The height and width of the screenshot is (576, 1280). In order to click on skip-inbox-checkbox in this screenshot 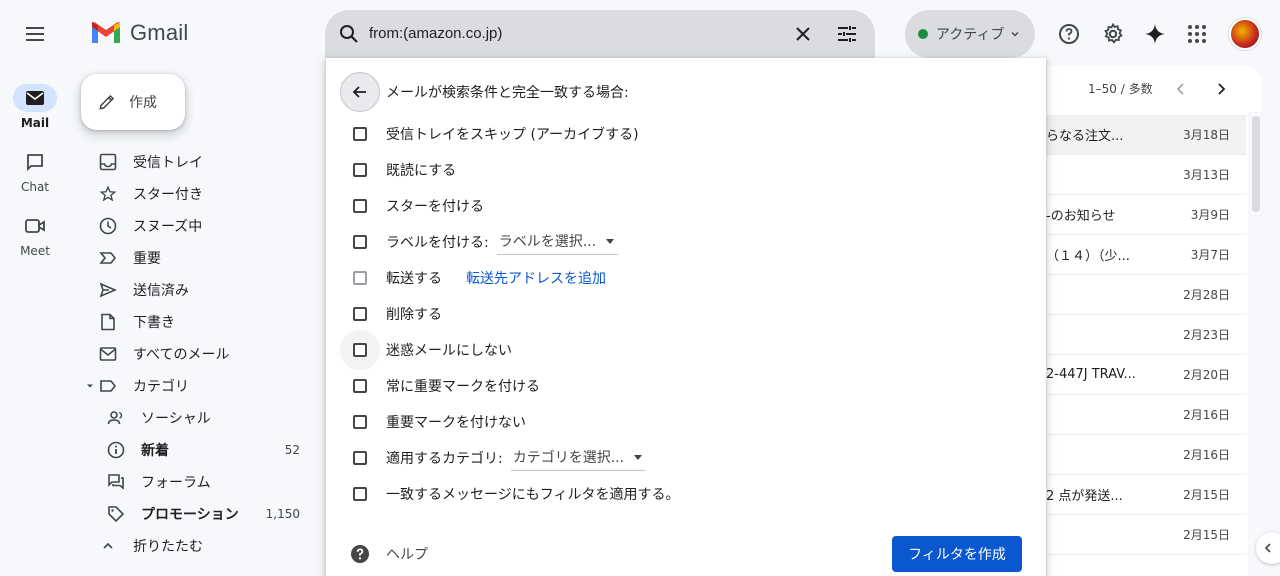, I will do `click(360, 134)`.